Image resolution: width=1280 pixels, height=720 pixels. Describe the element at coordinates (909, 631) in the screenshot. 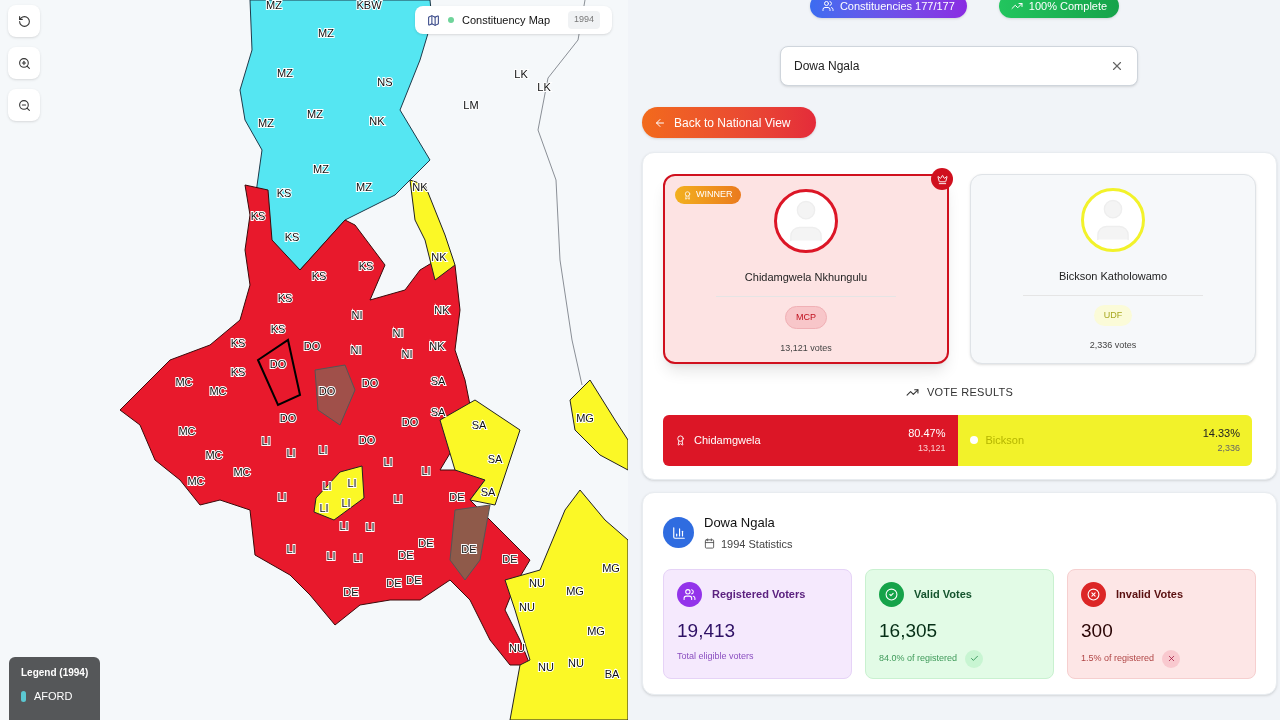

I see `stat-value: 16,305` at that location.